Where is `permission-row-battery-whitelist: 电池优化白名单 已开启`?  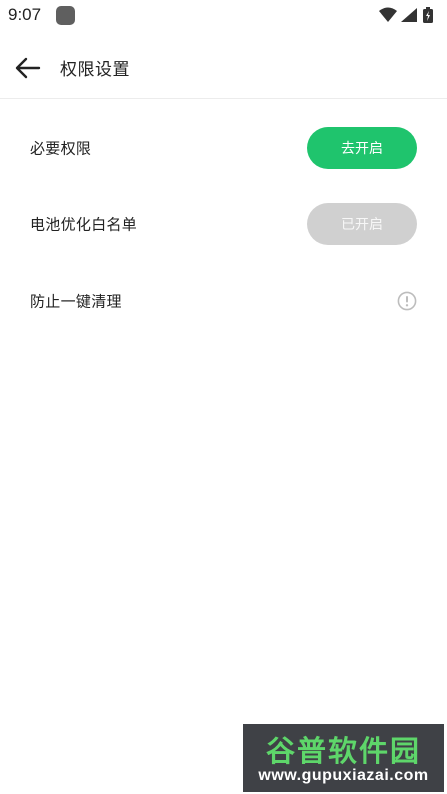
permission-row-battery-whitelist: 电池优化白名单 已开启 is located at coordinates (223, 224).